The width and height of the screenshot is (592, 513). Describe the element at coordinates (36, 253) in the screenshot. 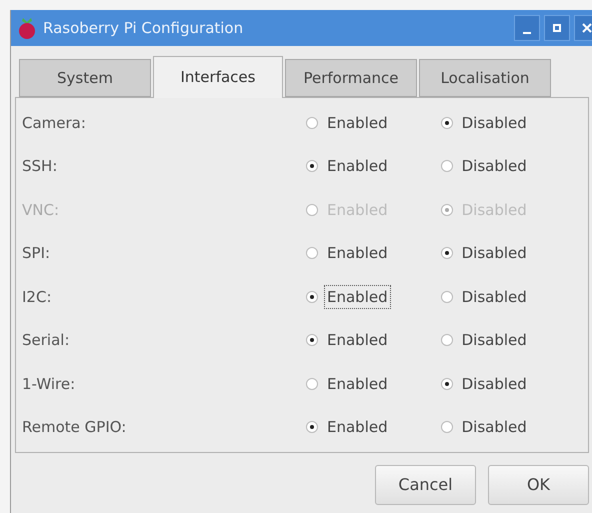

I see `setting-label: SPI:` at that location.